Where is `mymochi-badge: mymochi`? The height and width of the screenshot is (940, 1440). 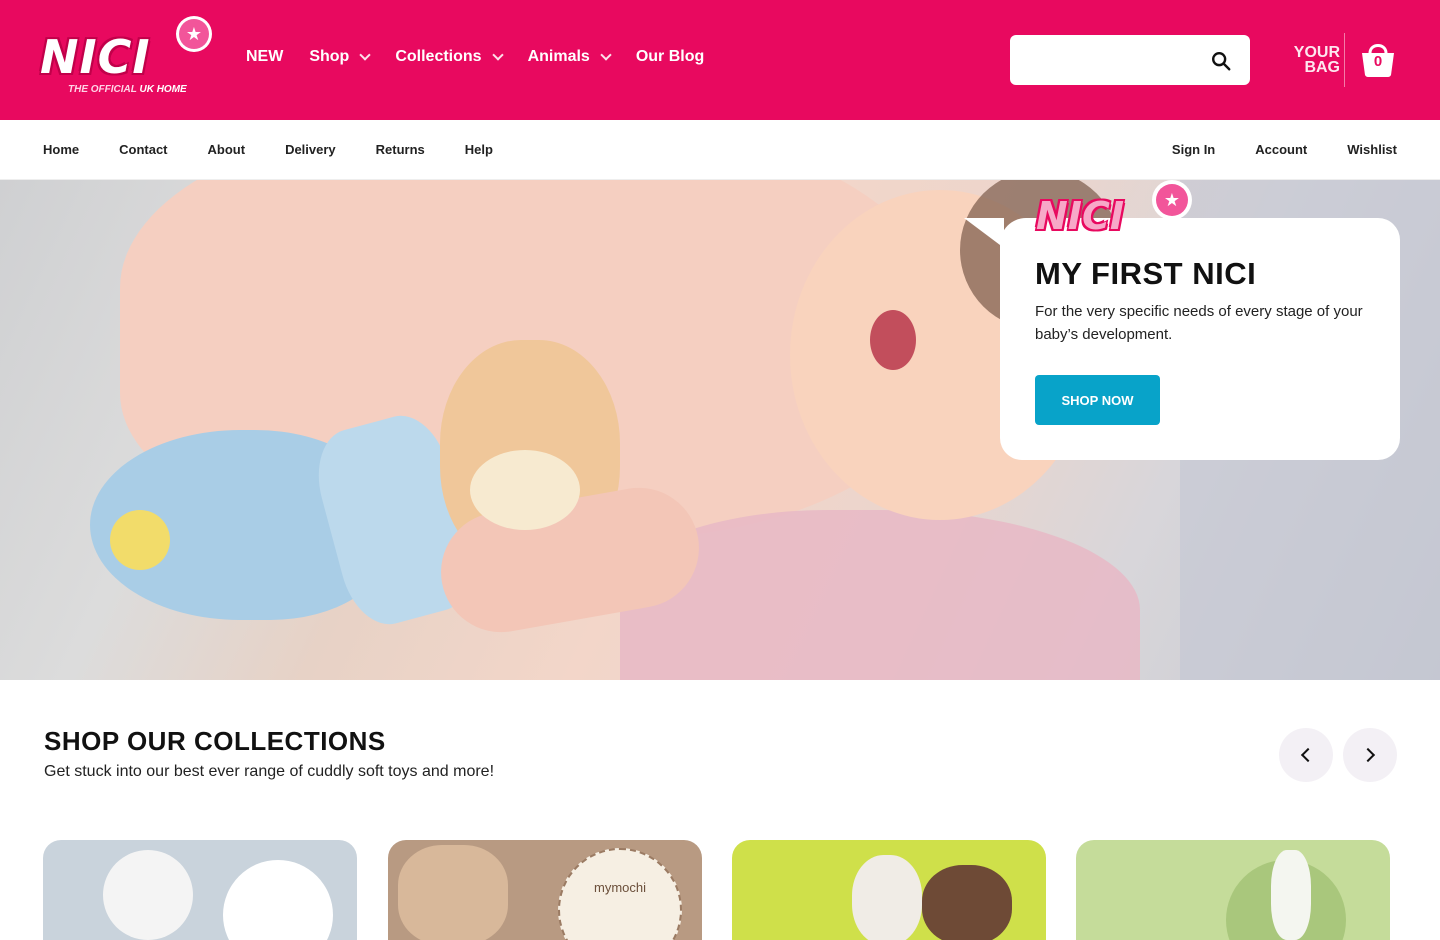
mymochi-badge: mymochi is located at coordinates (620, 894).